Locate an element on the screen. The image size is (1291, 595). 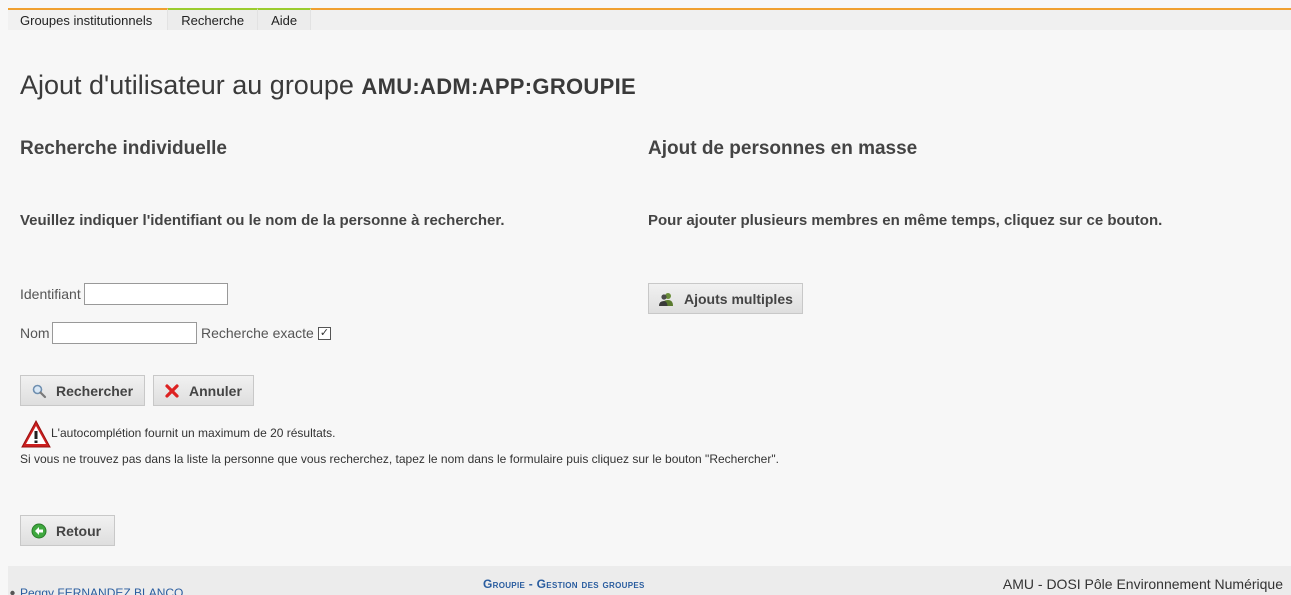
back-arrow-icon is located at coordinates (39, 531).